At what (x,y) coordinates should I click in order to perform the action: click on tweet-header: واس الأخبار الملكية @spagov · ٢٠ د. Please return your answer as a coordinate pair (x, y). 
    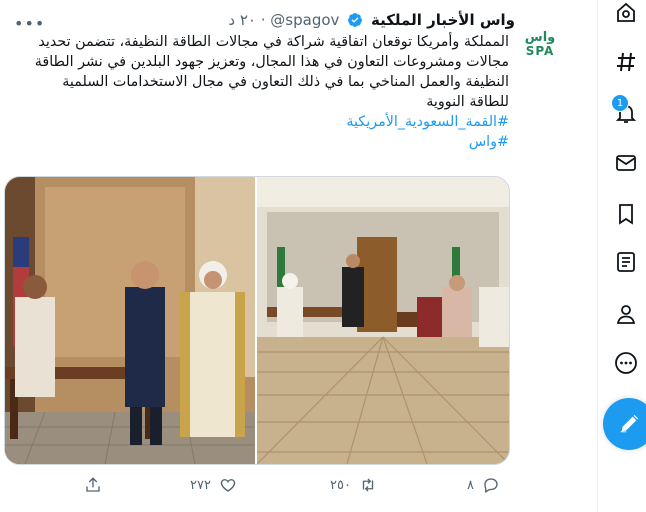
    Looking at the image, I should click on (371, 20).